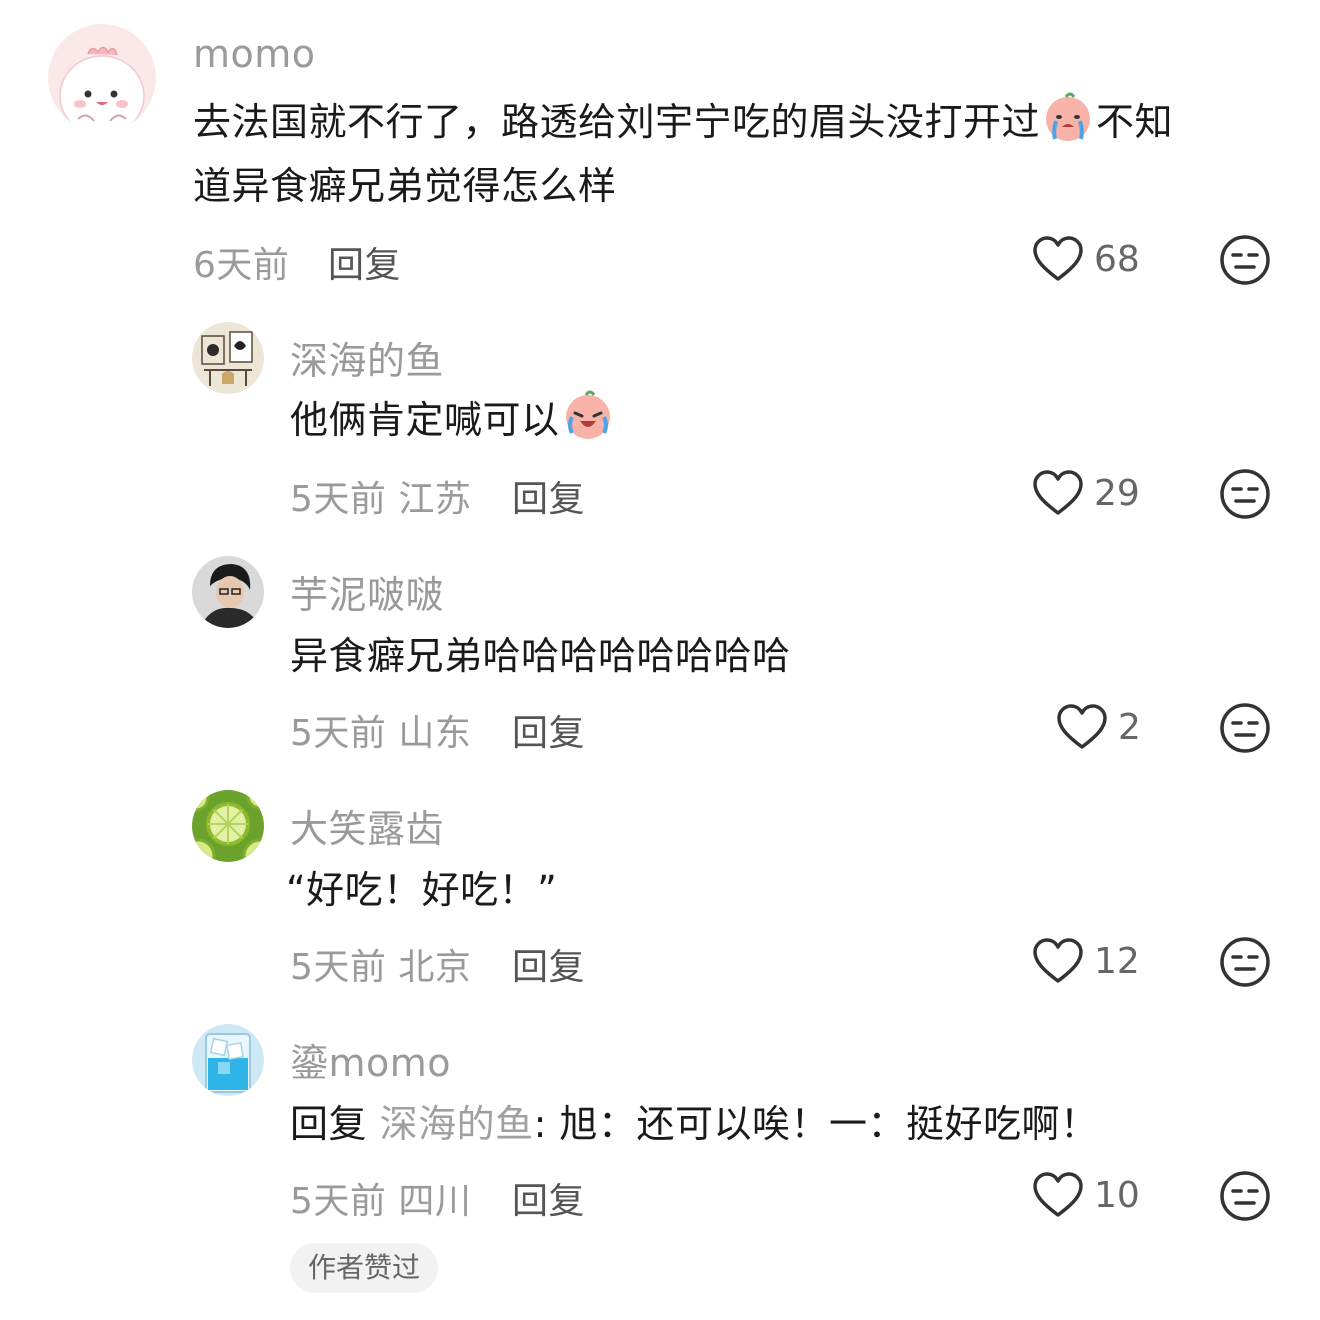 Image resolution: width=1320 pixels, height=1320 pixels. What do you see at coordinates (241, 265) in the screenshot?
I see `comment-time: 6天前` at bounding box center [241, 265].